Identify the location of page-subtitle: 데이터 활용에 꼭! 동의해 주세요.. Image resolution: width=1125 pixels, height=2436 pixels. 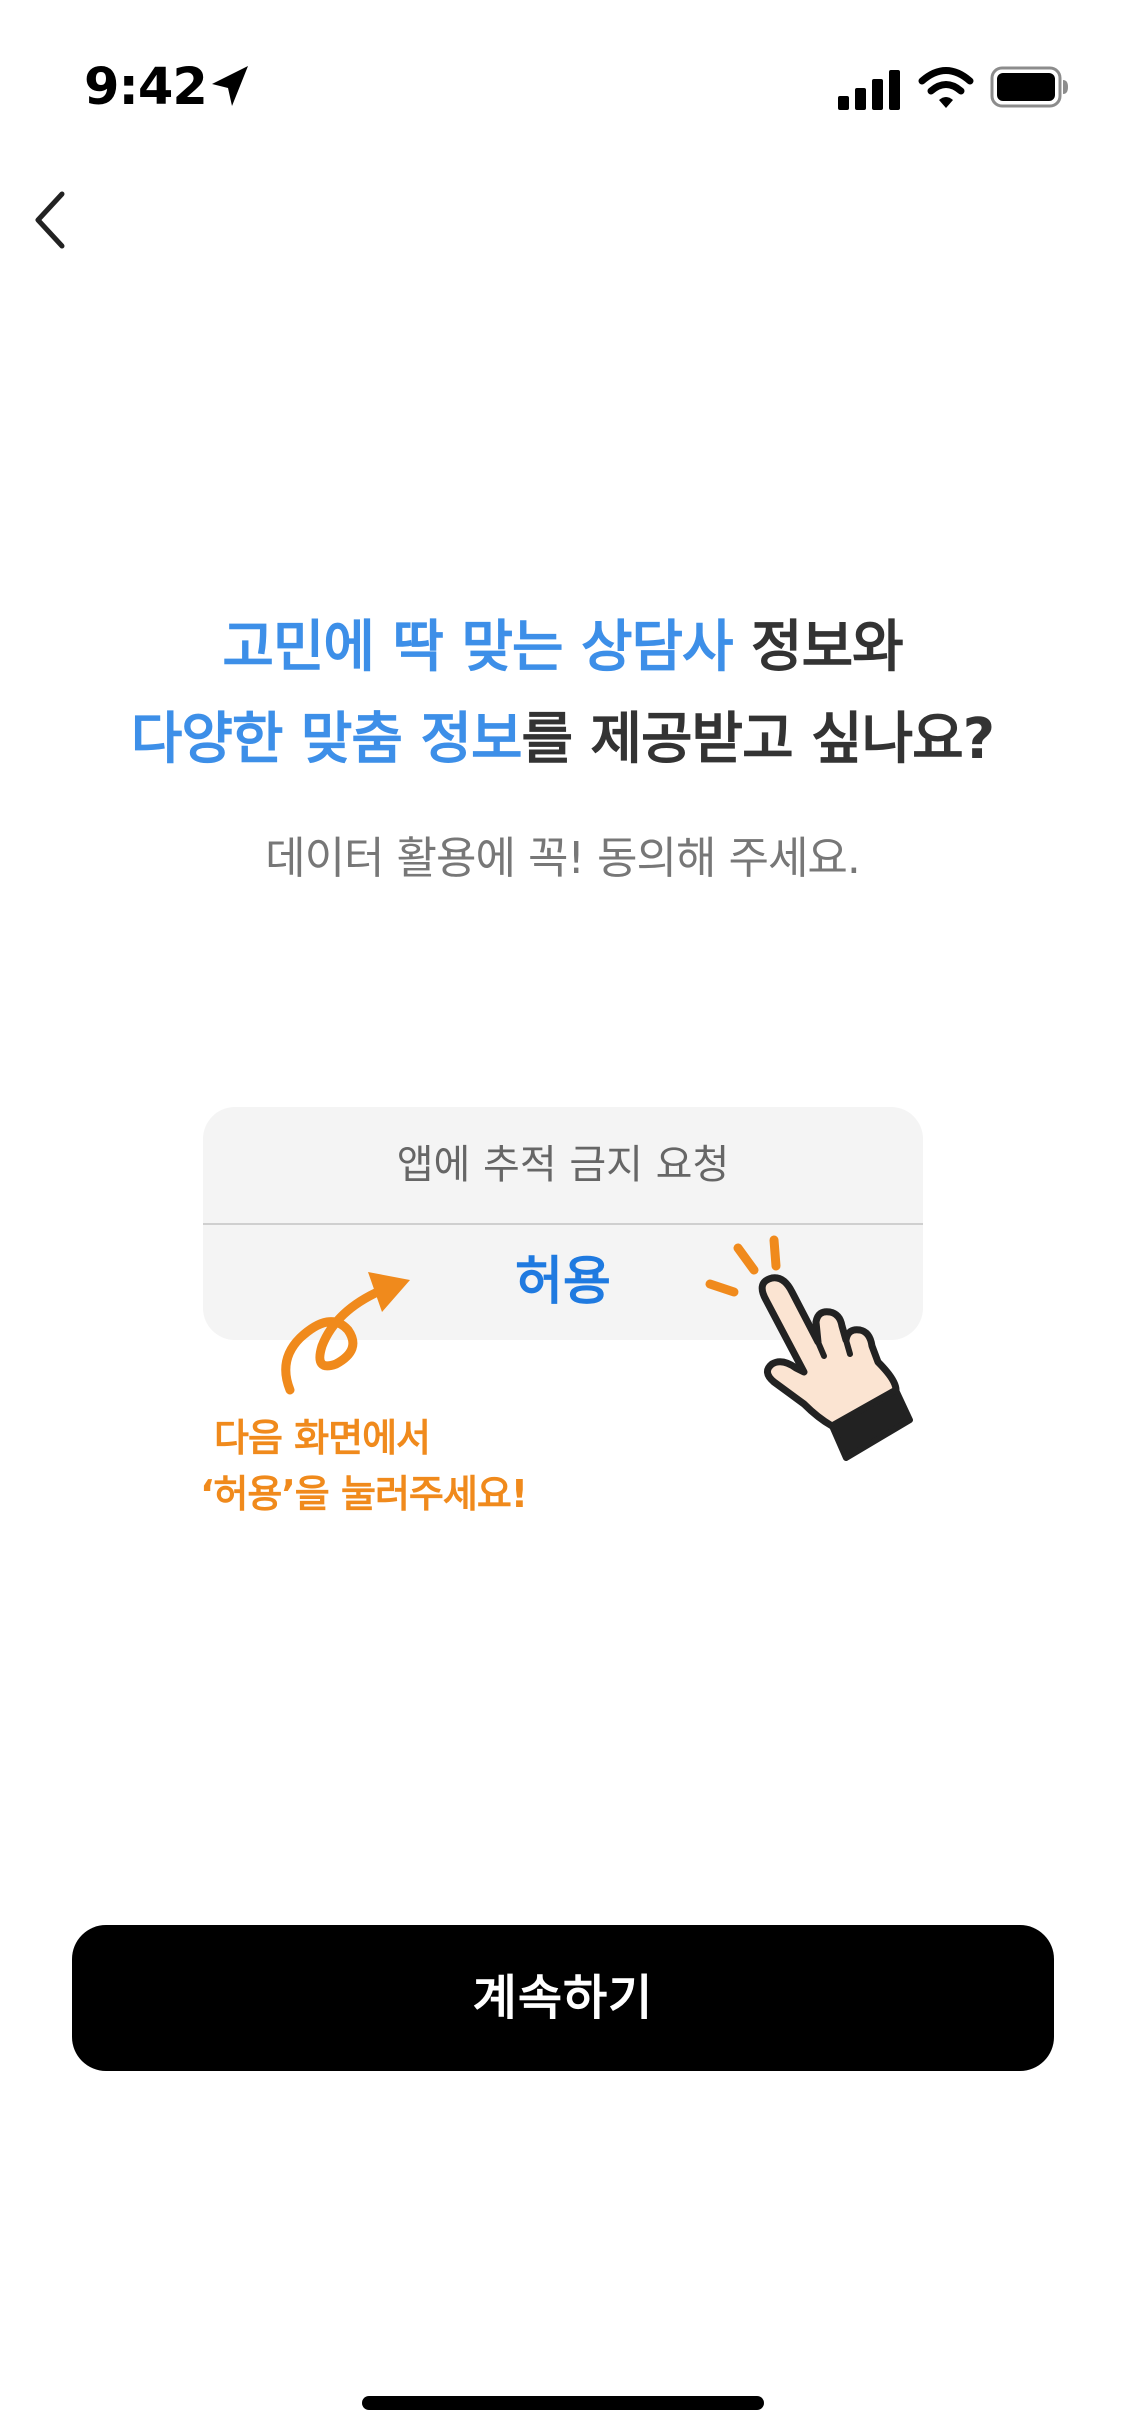
(563, 858).